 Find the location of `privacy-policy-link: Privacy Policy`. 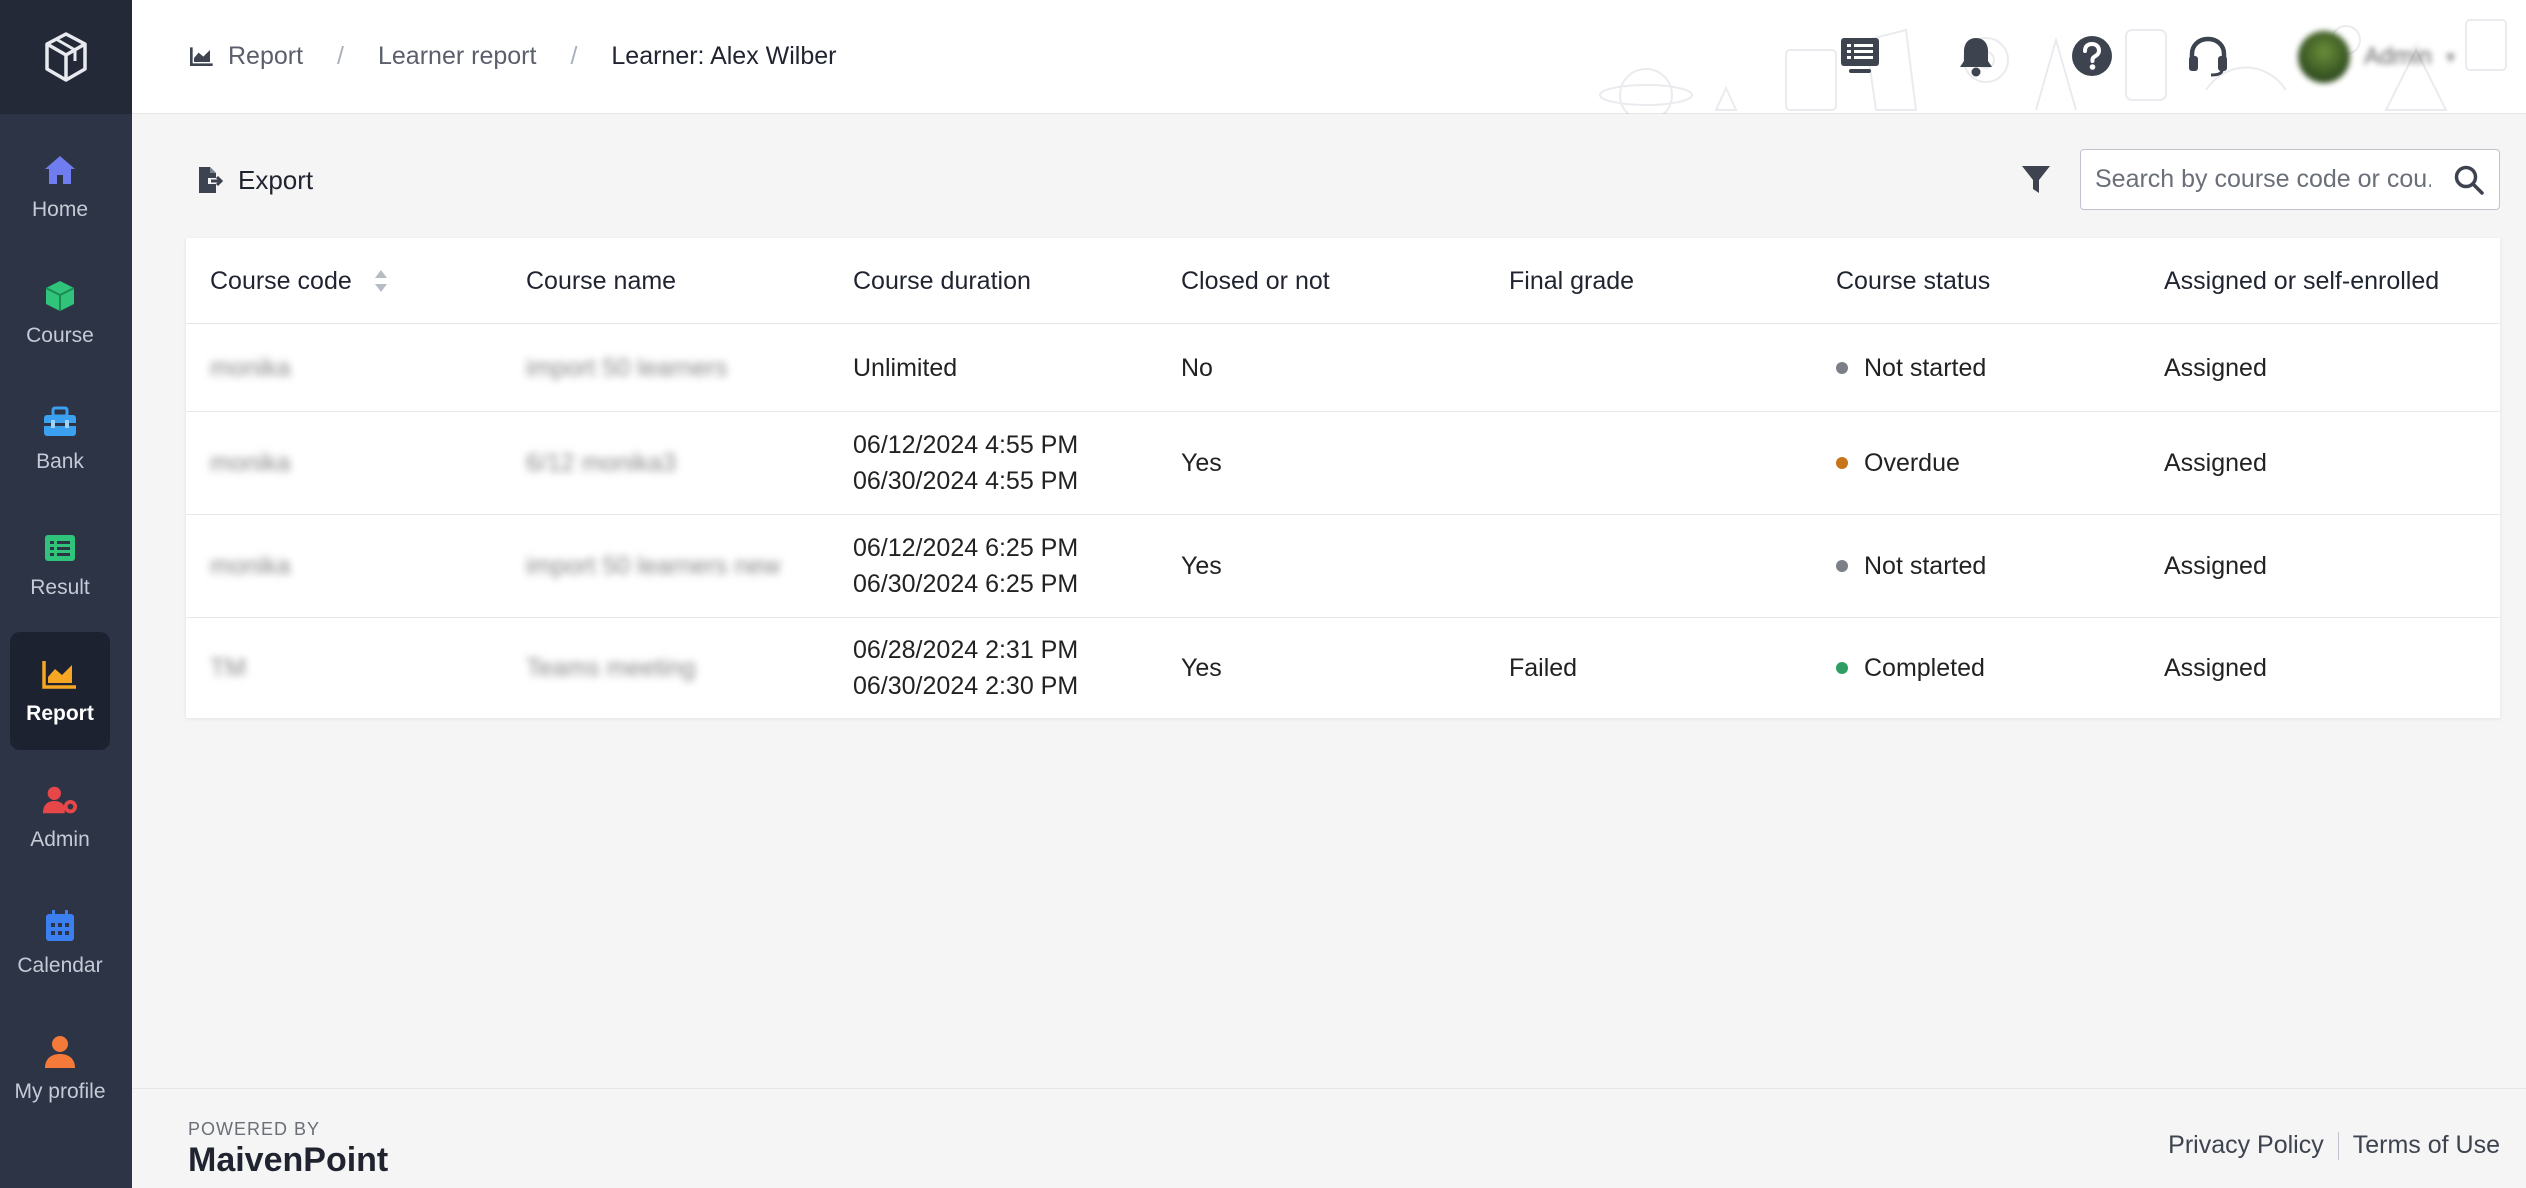

privacy-policy-link: Privacy Policy is located at coordinates (2246, 1145).